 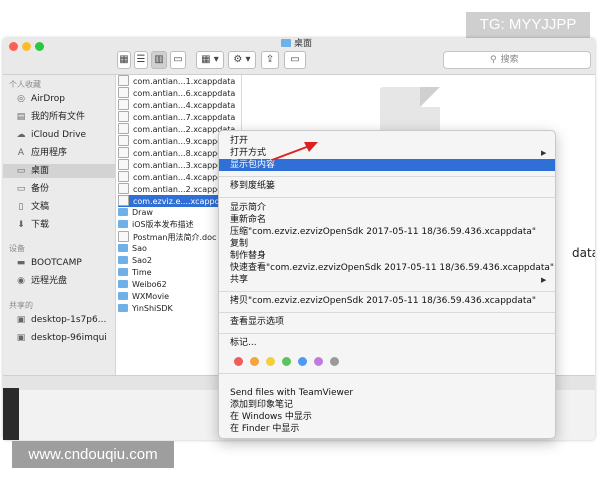 What do you see at coordinates (178, 60) in the screenshot?
I see `view-coverflow-button: ▭` at bounding box center [178, 60].